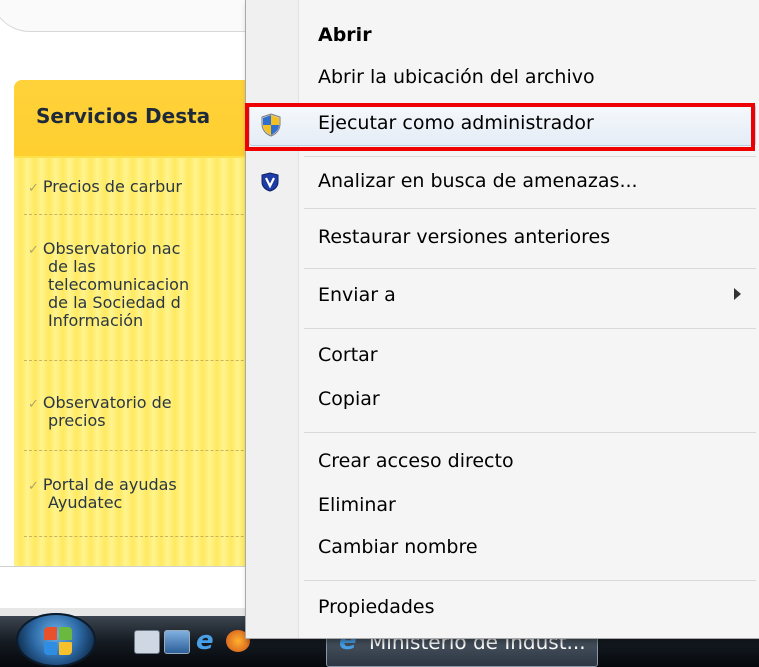 This screenshot has width=759, height=667. I want to click on service-link-label-line: de las, so click(161, 266).